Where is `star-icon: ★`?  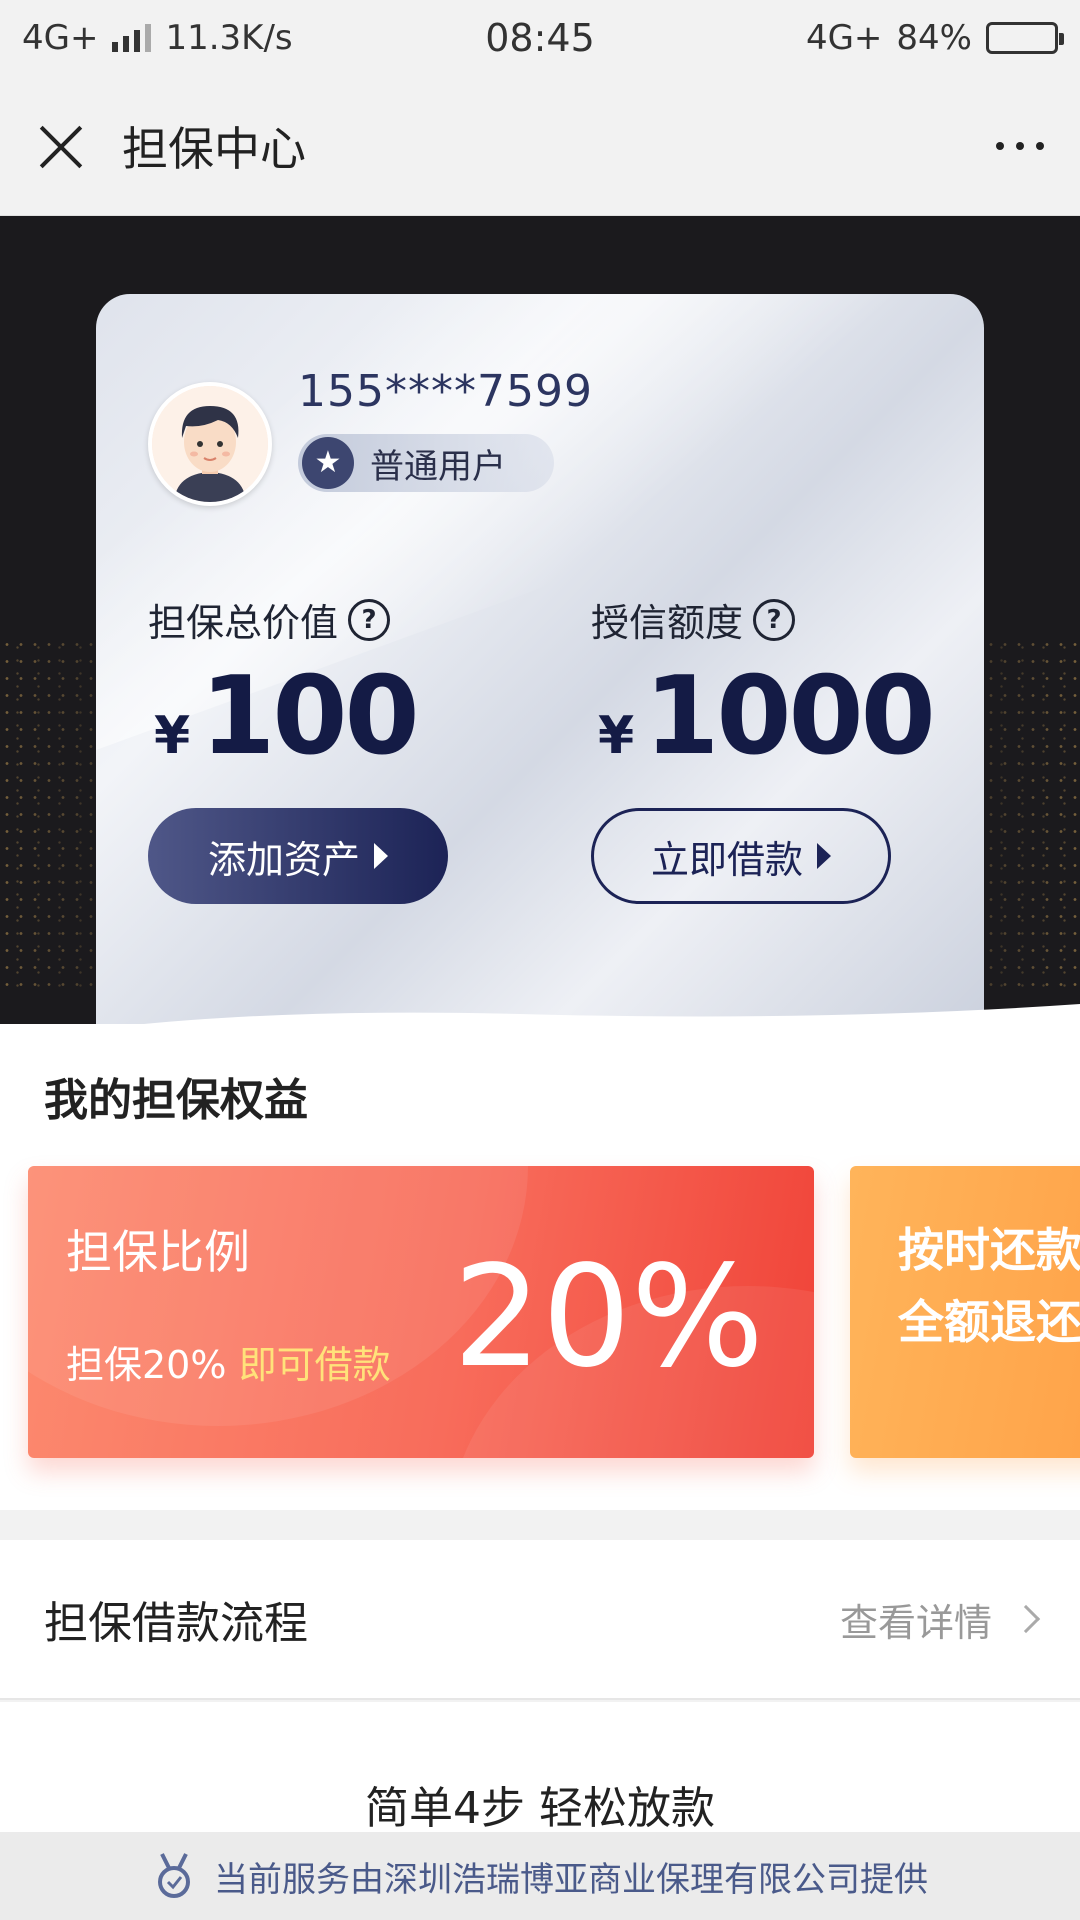 star-icon: ★ is located at coordinates (328, 463).